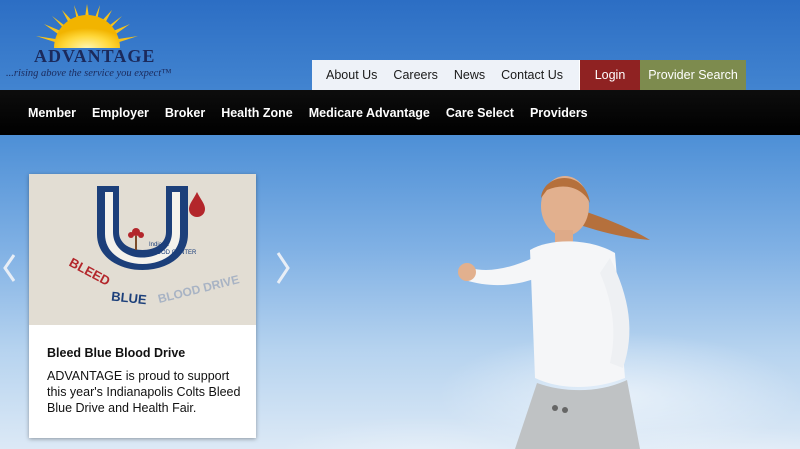  I want to click on chevron-right-icon, so click(283, 268).